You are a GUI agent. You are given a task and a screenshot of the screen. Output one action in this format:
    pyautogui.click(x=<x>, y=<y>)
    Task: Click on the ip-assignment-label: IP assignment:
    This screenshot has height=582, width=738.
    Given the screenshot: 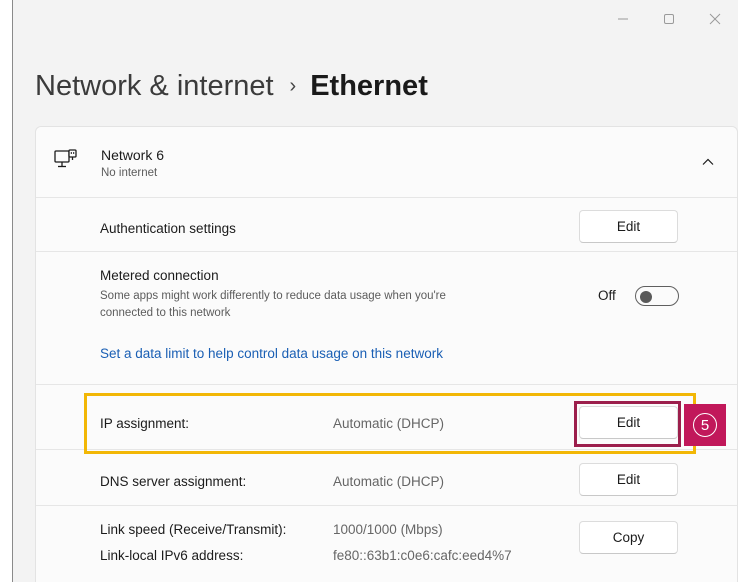 What is the action you would take?
    pyautogui.click(x=145, y=423)
    